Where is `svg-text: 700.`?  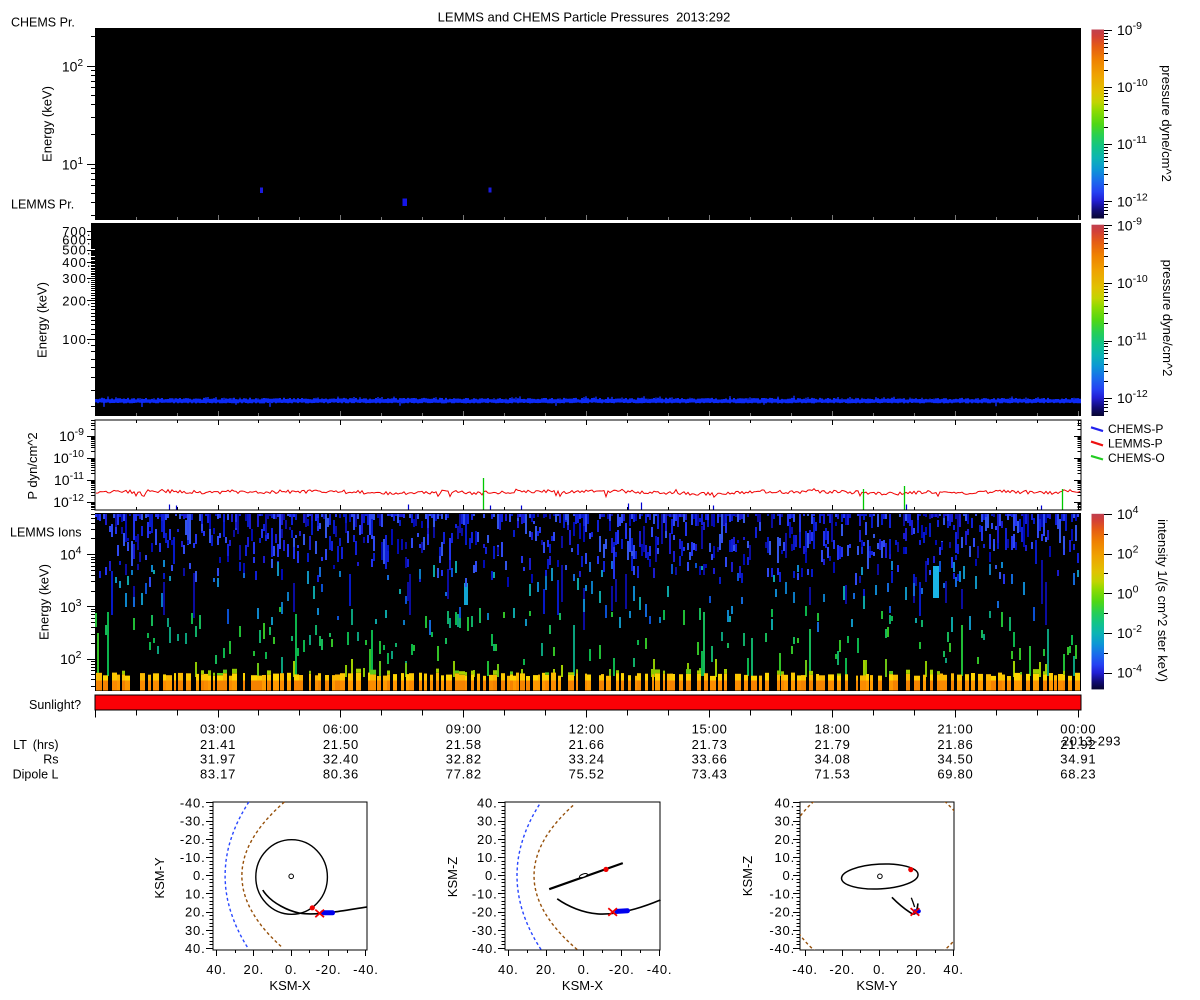
svg-text: 700. is located at coordinates (76, 231).